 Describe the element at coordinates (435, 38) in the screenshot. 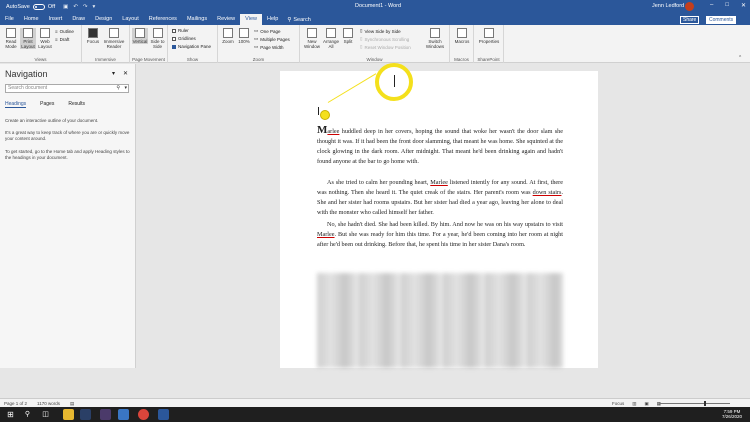

I see `switch-windows-button: Switch Windows` at that location.